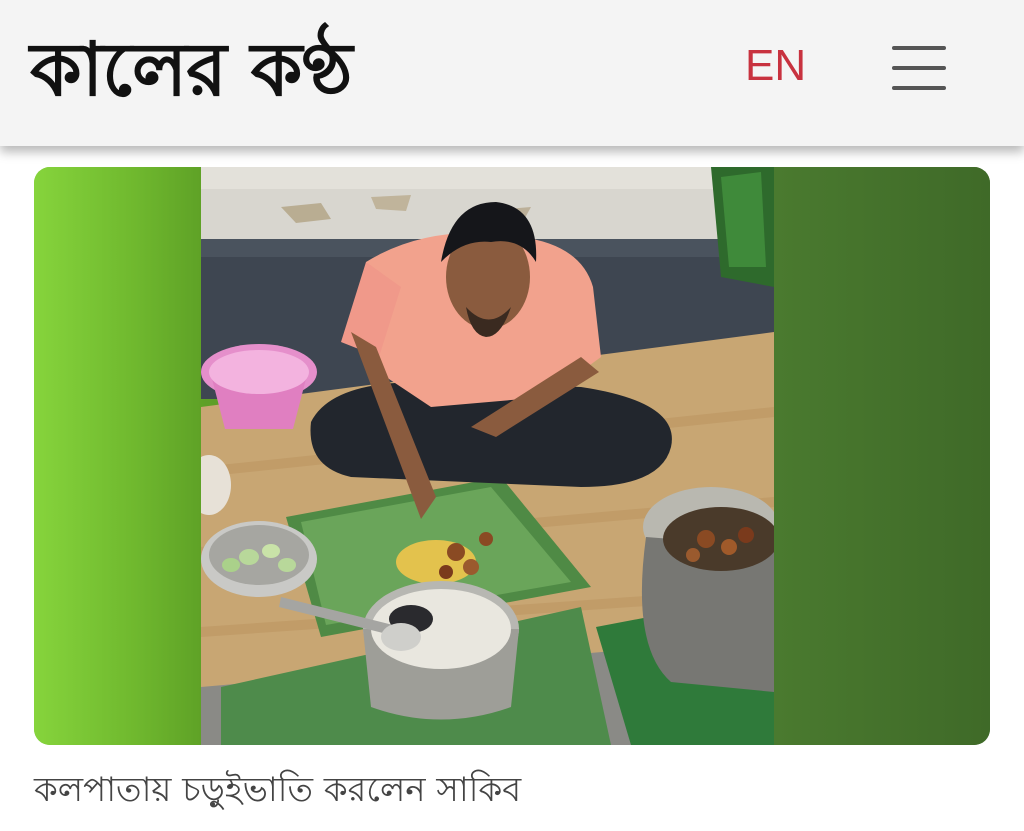 This screenshot has height=831, width=1024. What do you see at coordinates (119, 456) in the screenshot?
I see `blurred-left-backdrop` at bounding box center [119, 456].